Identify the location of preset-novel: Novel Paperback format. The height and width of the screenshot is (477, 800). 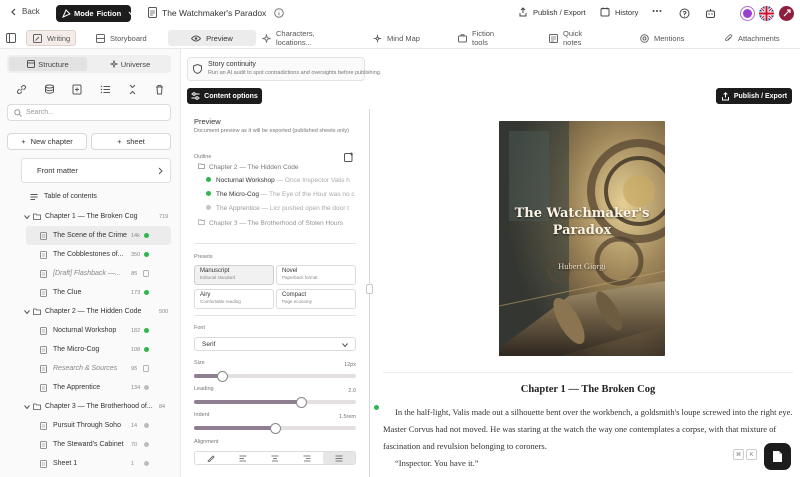
(316, 275).